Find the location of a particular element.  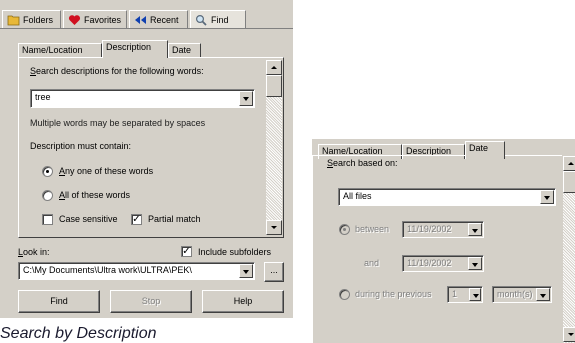

and-date-field: 11/19/2002 is located at coordinates (443, 263).